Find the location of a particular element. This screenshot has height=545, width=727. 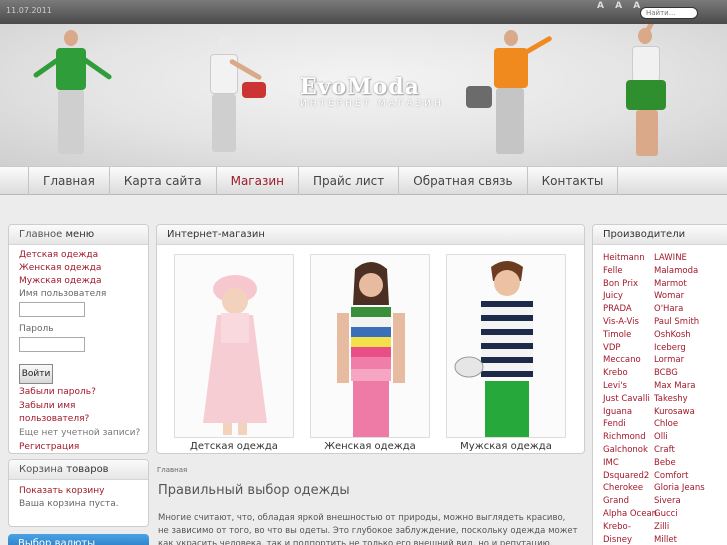

menu-link-kids: Детская одежда is located at coordinates (58, 255).